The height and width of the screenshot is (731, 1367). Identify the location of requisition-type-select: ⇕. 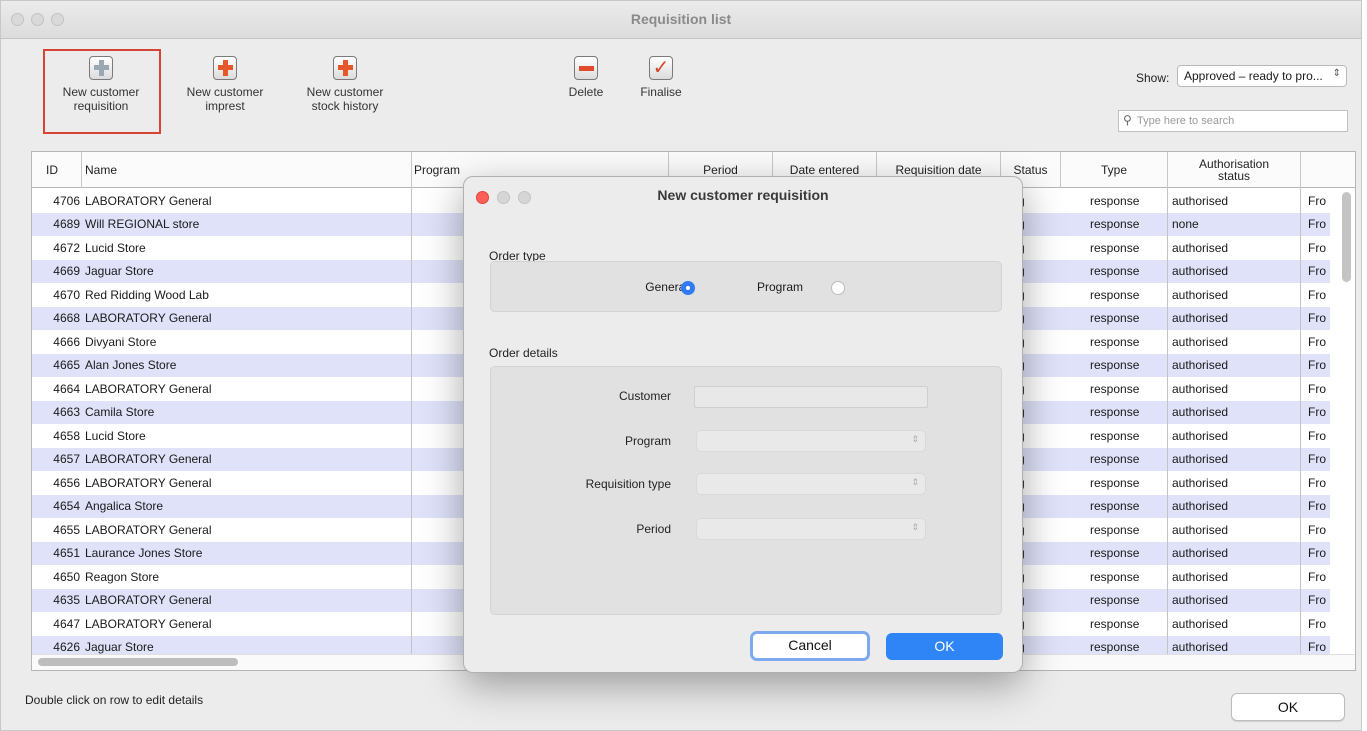
(811, 484).